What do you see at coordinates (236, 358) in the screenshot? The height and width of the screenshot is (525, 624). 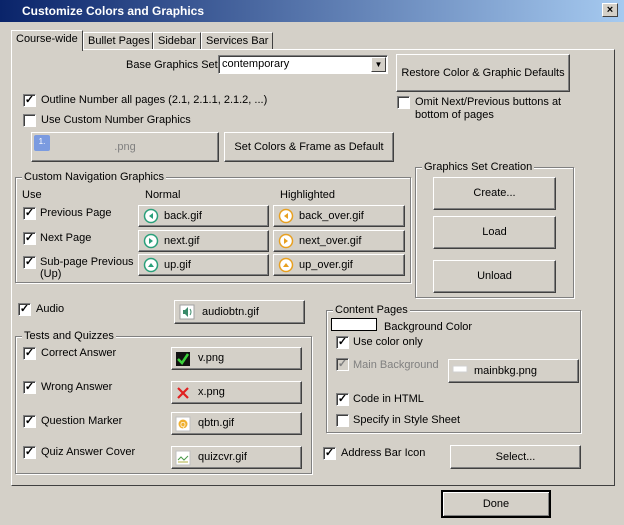 I see `correct-answer-button: v.png` at bounding box center [236, 358].